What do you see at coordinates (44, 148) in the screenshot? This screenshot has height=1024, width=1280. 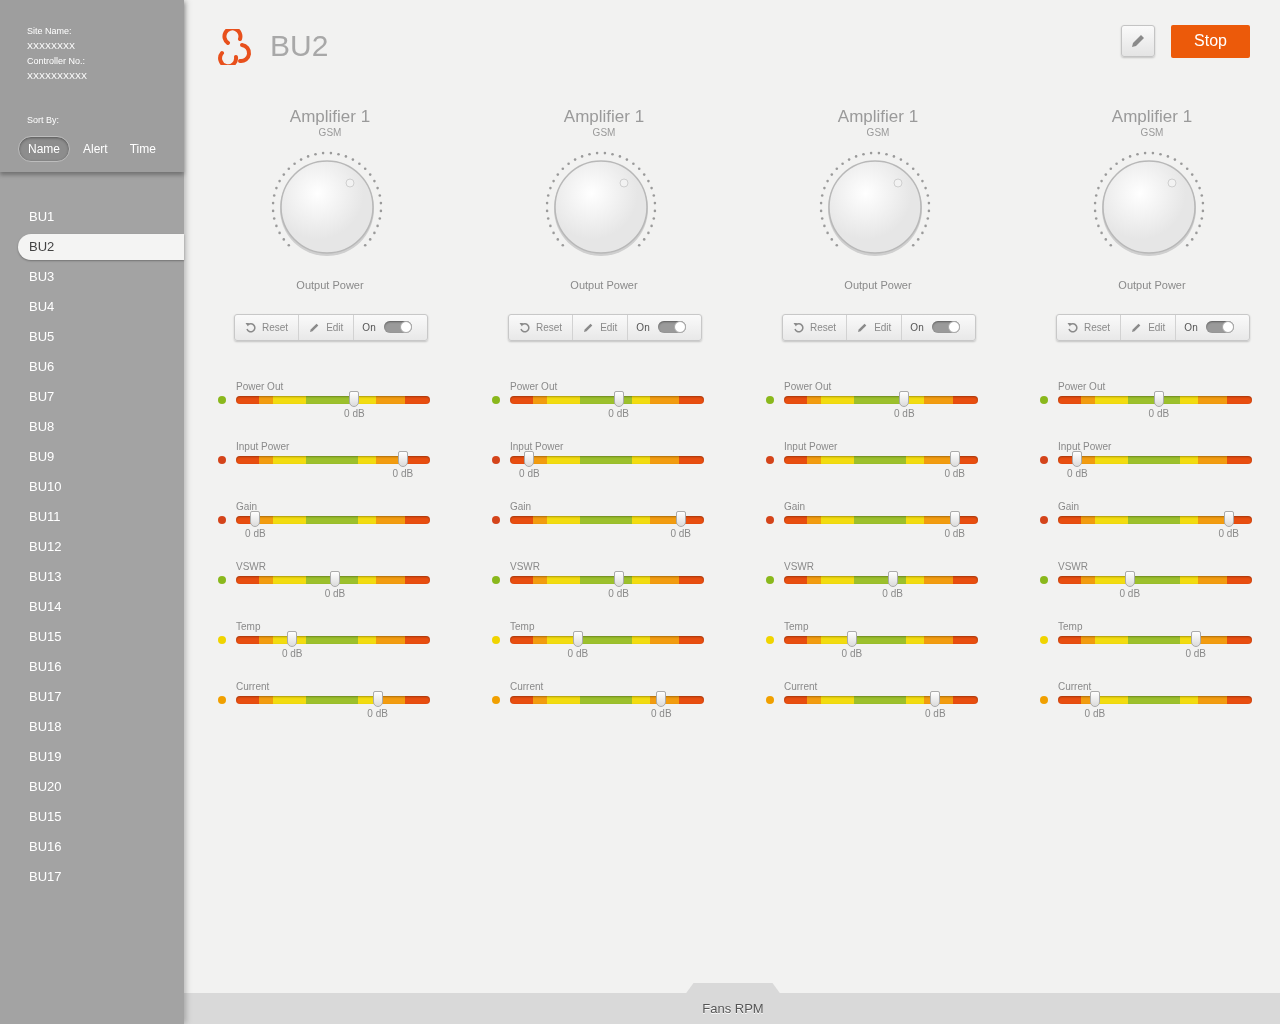 I see `sort-option: Name` at bounding box center [44, 148].